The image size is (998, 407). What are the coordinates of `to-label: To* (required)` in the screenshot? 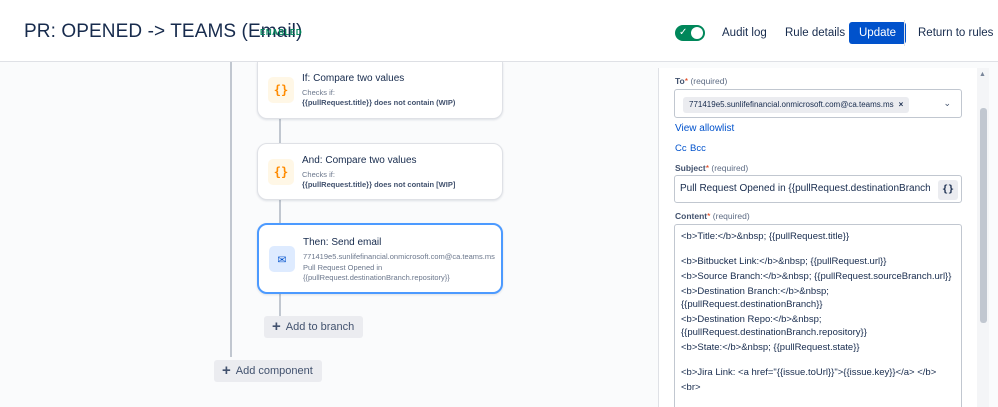 It's located at (701, 81).